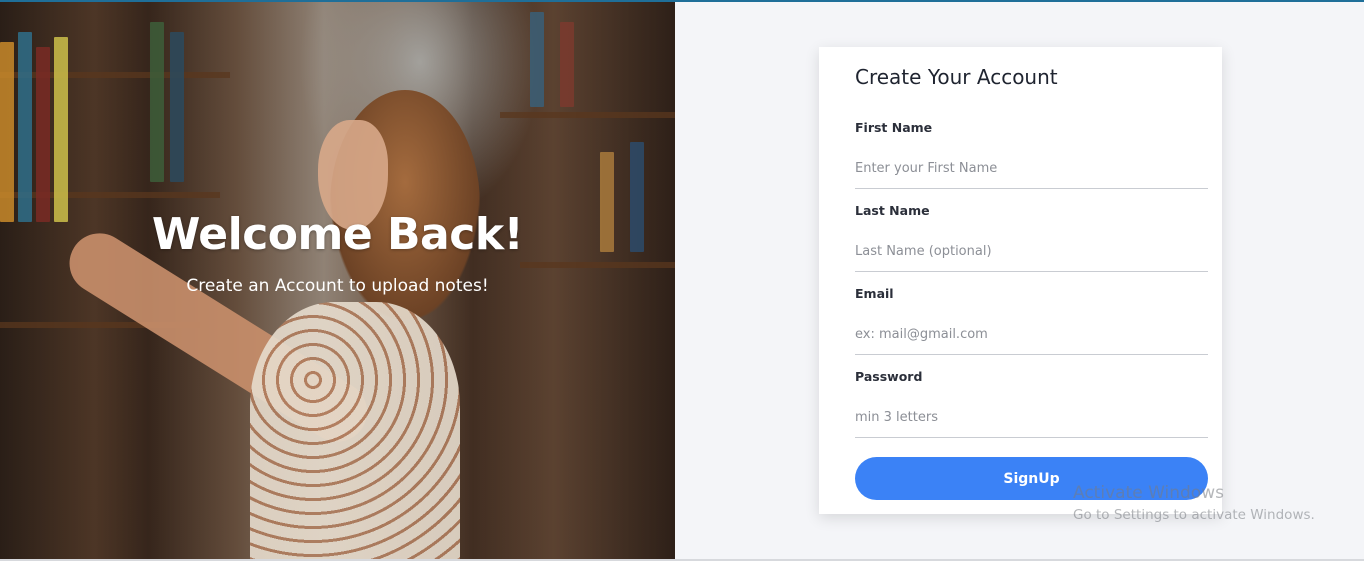 Image resolution: width=1364 pixels, height=561 pixels. I want to click on form-title: Create Your Account, so click(956, 77).